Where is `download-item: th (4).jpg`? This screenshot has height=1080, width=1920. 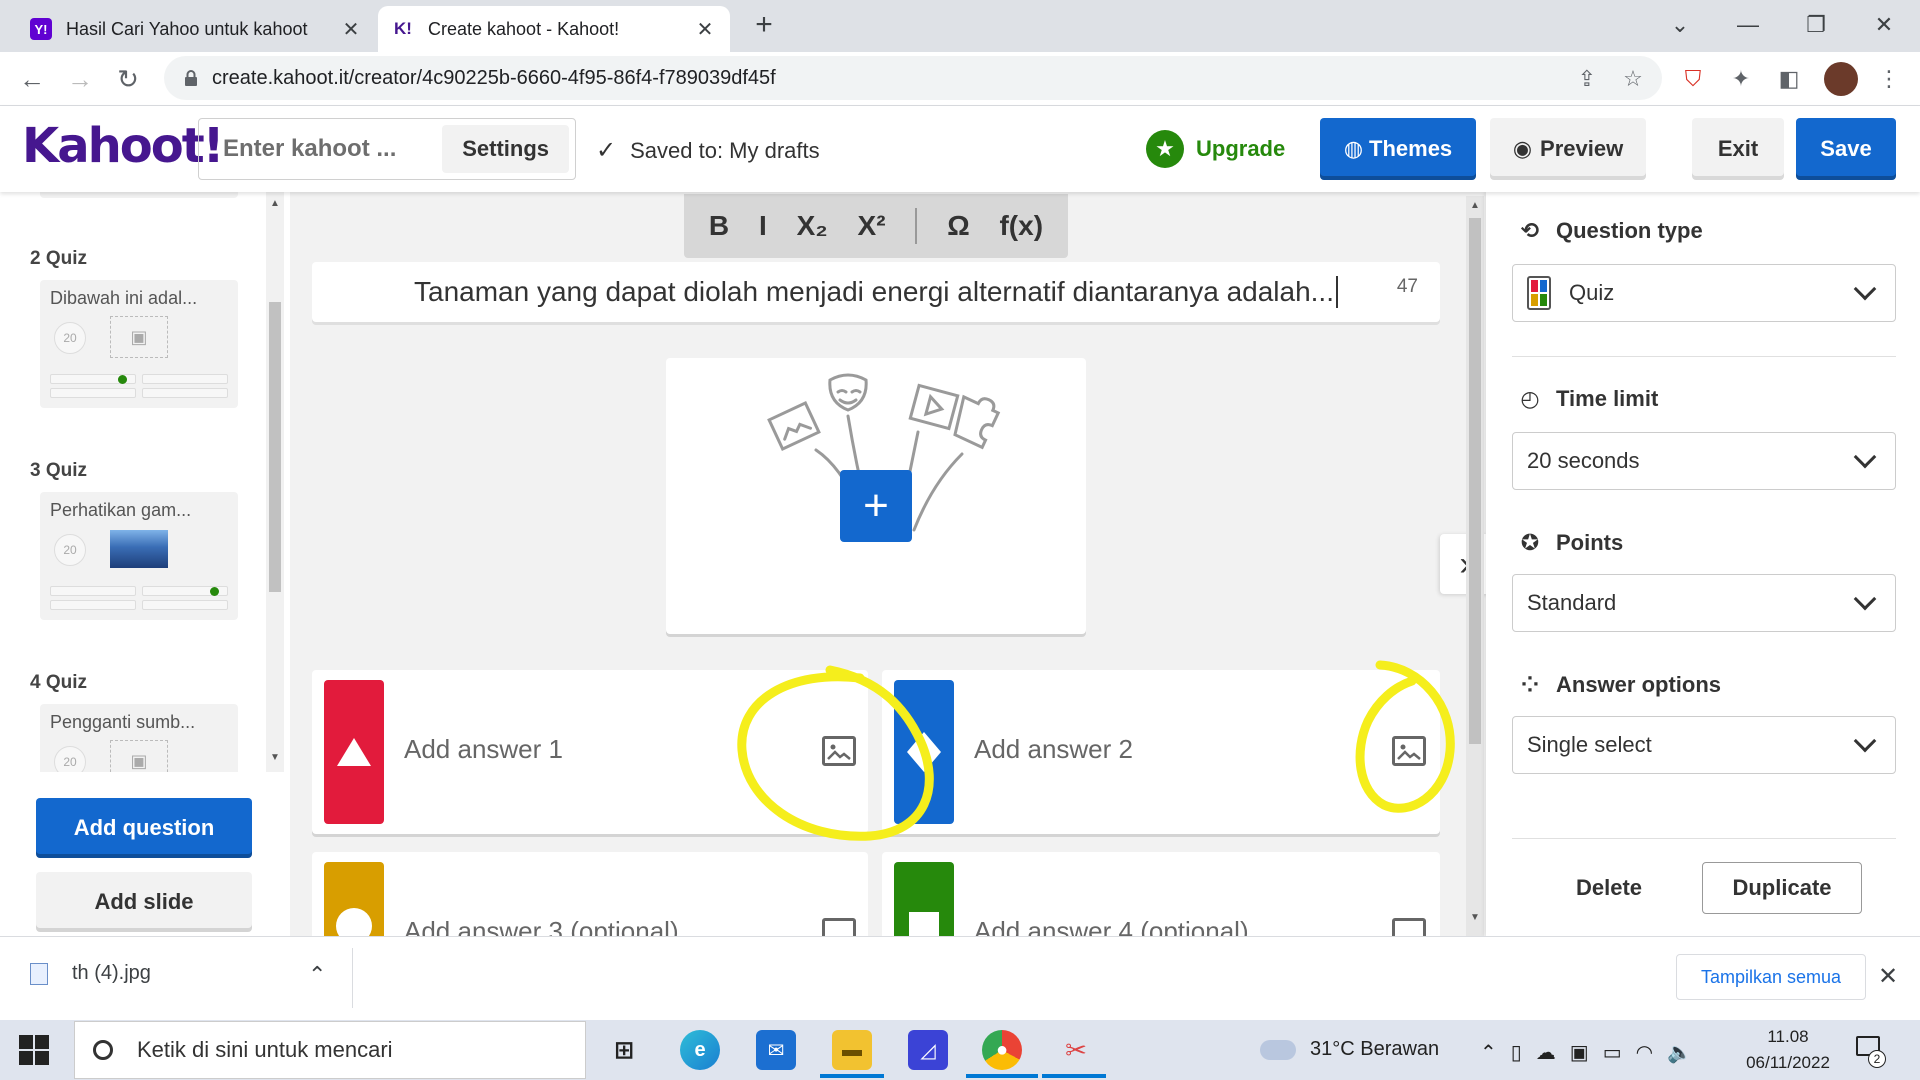 download-item: th (4).jpg is located at coordinates (90, 973).